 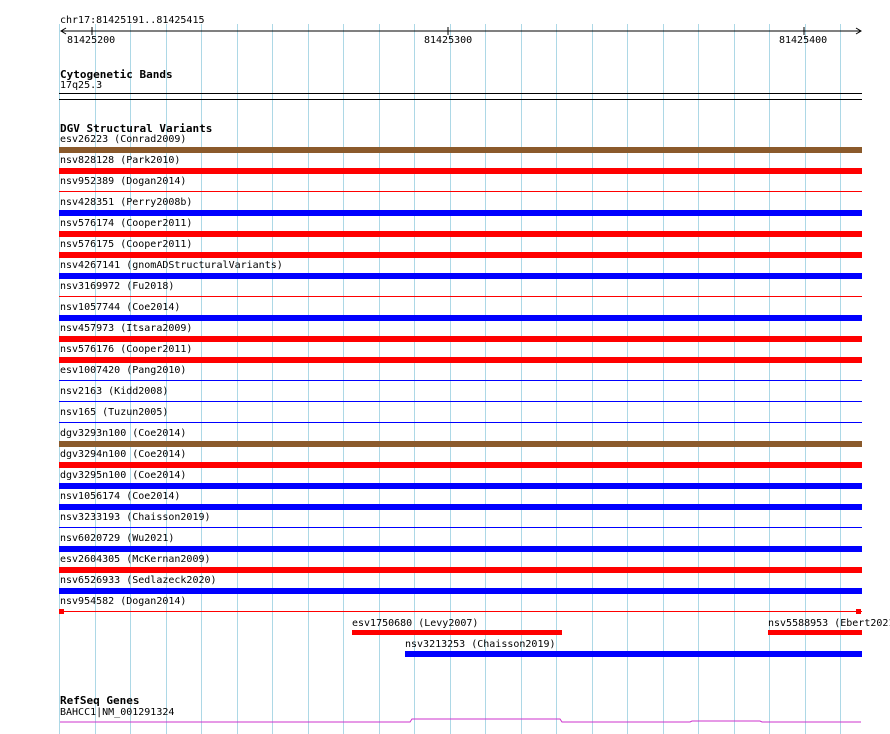 What do you see at coordinates (803, 40) in the screenshot?
I see `ruler-tick-label: 81425400` at bounding box center [803, 40].